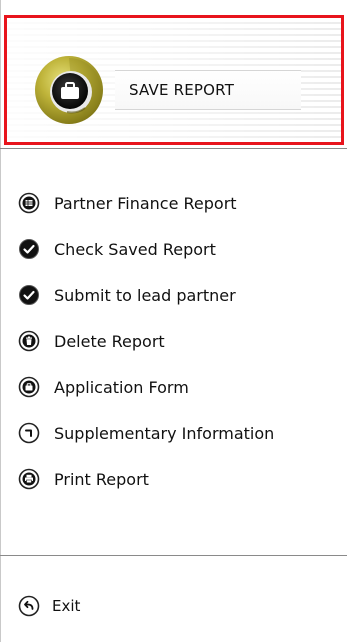  I want to click on menu-item-supplementary-information: Supplementary Information, so click(178, 433).